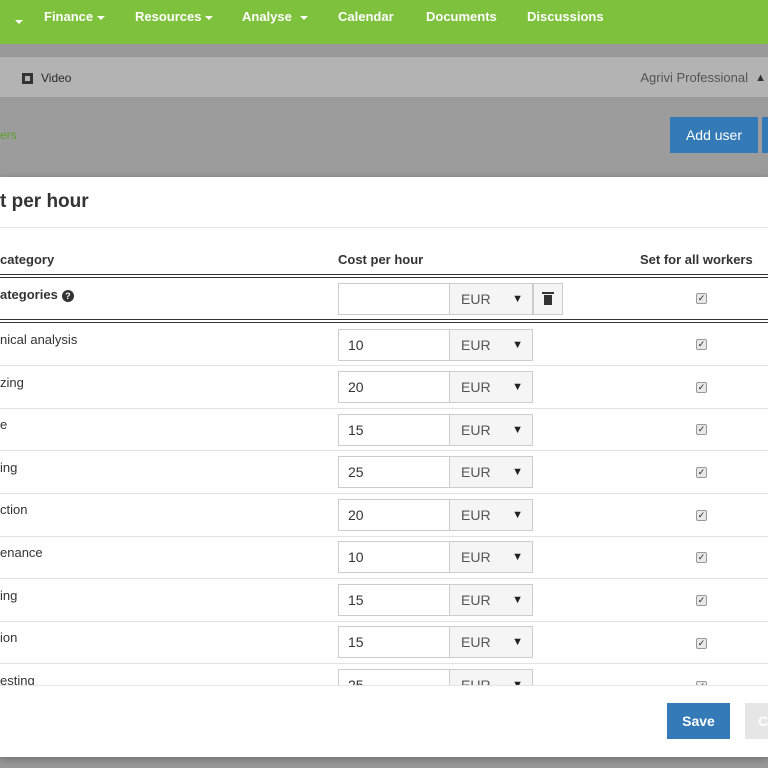  I want to click on nav-item-label: Resources, so click(168, 16).